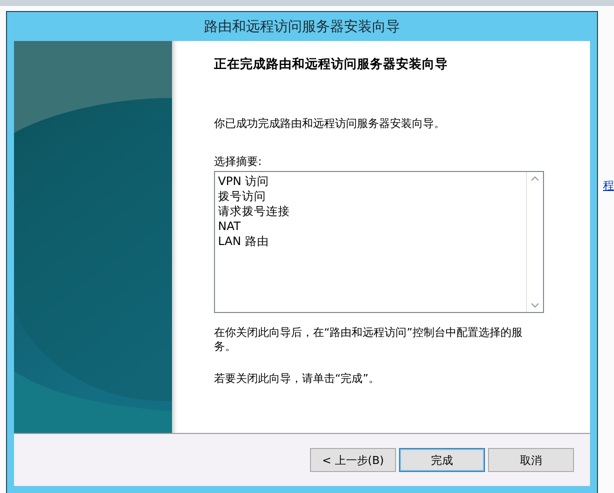 This screenshot has width=614, height=493. What do you see at coordinates (531, 460) in the screenshot?
I see `dialog-button: 取消` at bounding box center [531, 460].